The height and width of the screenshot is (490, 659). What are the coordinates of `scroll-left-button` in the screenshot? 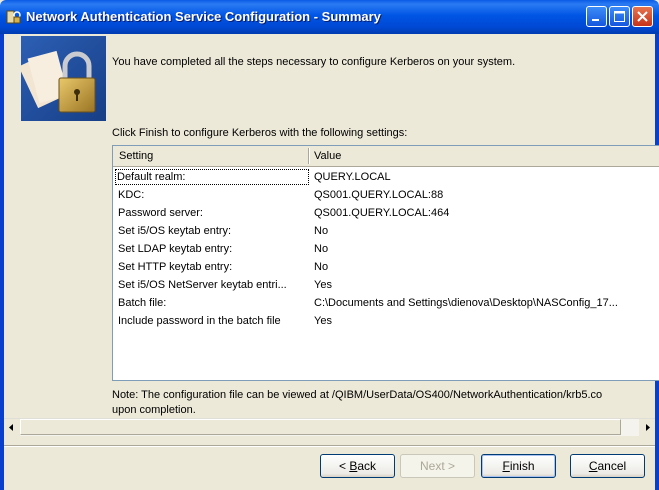 It's located at (12, 427).